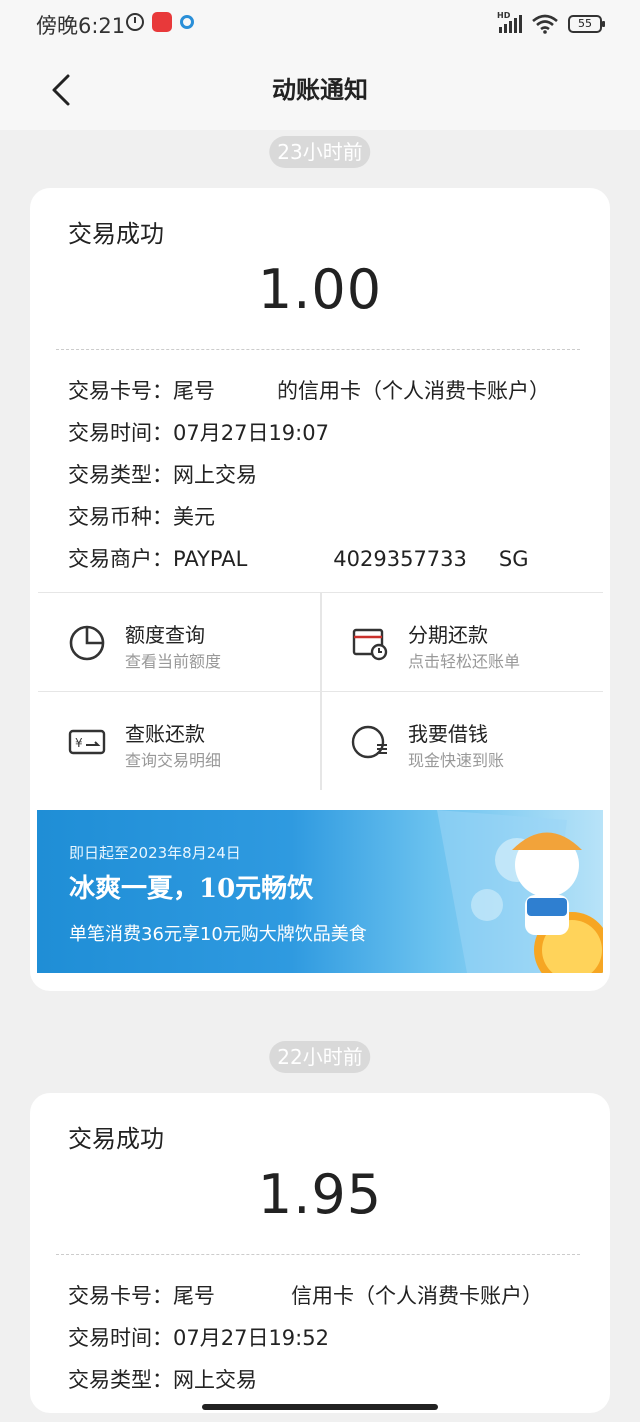 The image size is (640, 1422). What do you see at coordinates (320, 1194) in the screenshot?
I see `transaction-amount: 1.95` at bounding box center [320, 1194].